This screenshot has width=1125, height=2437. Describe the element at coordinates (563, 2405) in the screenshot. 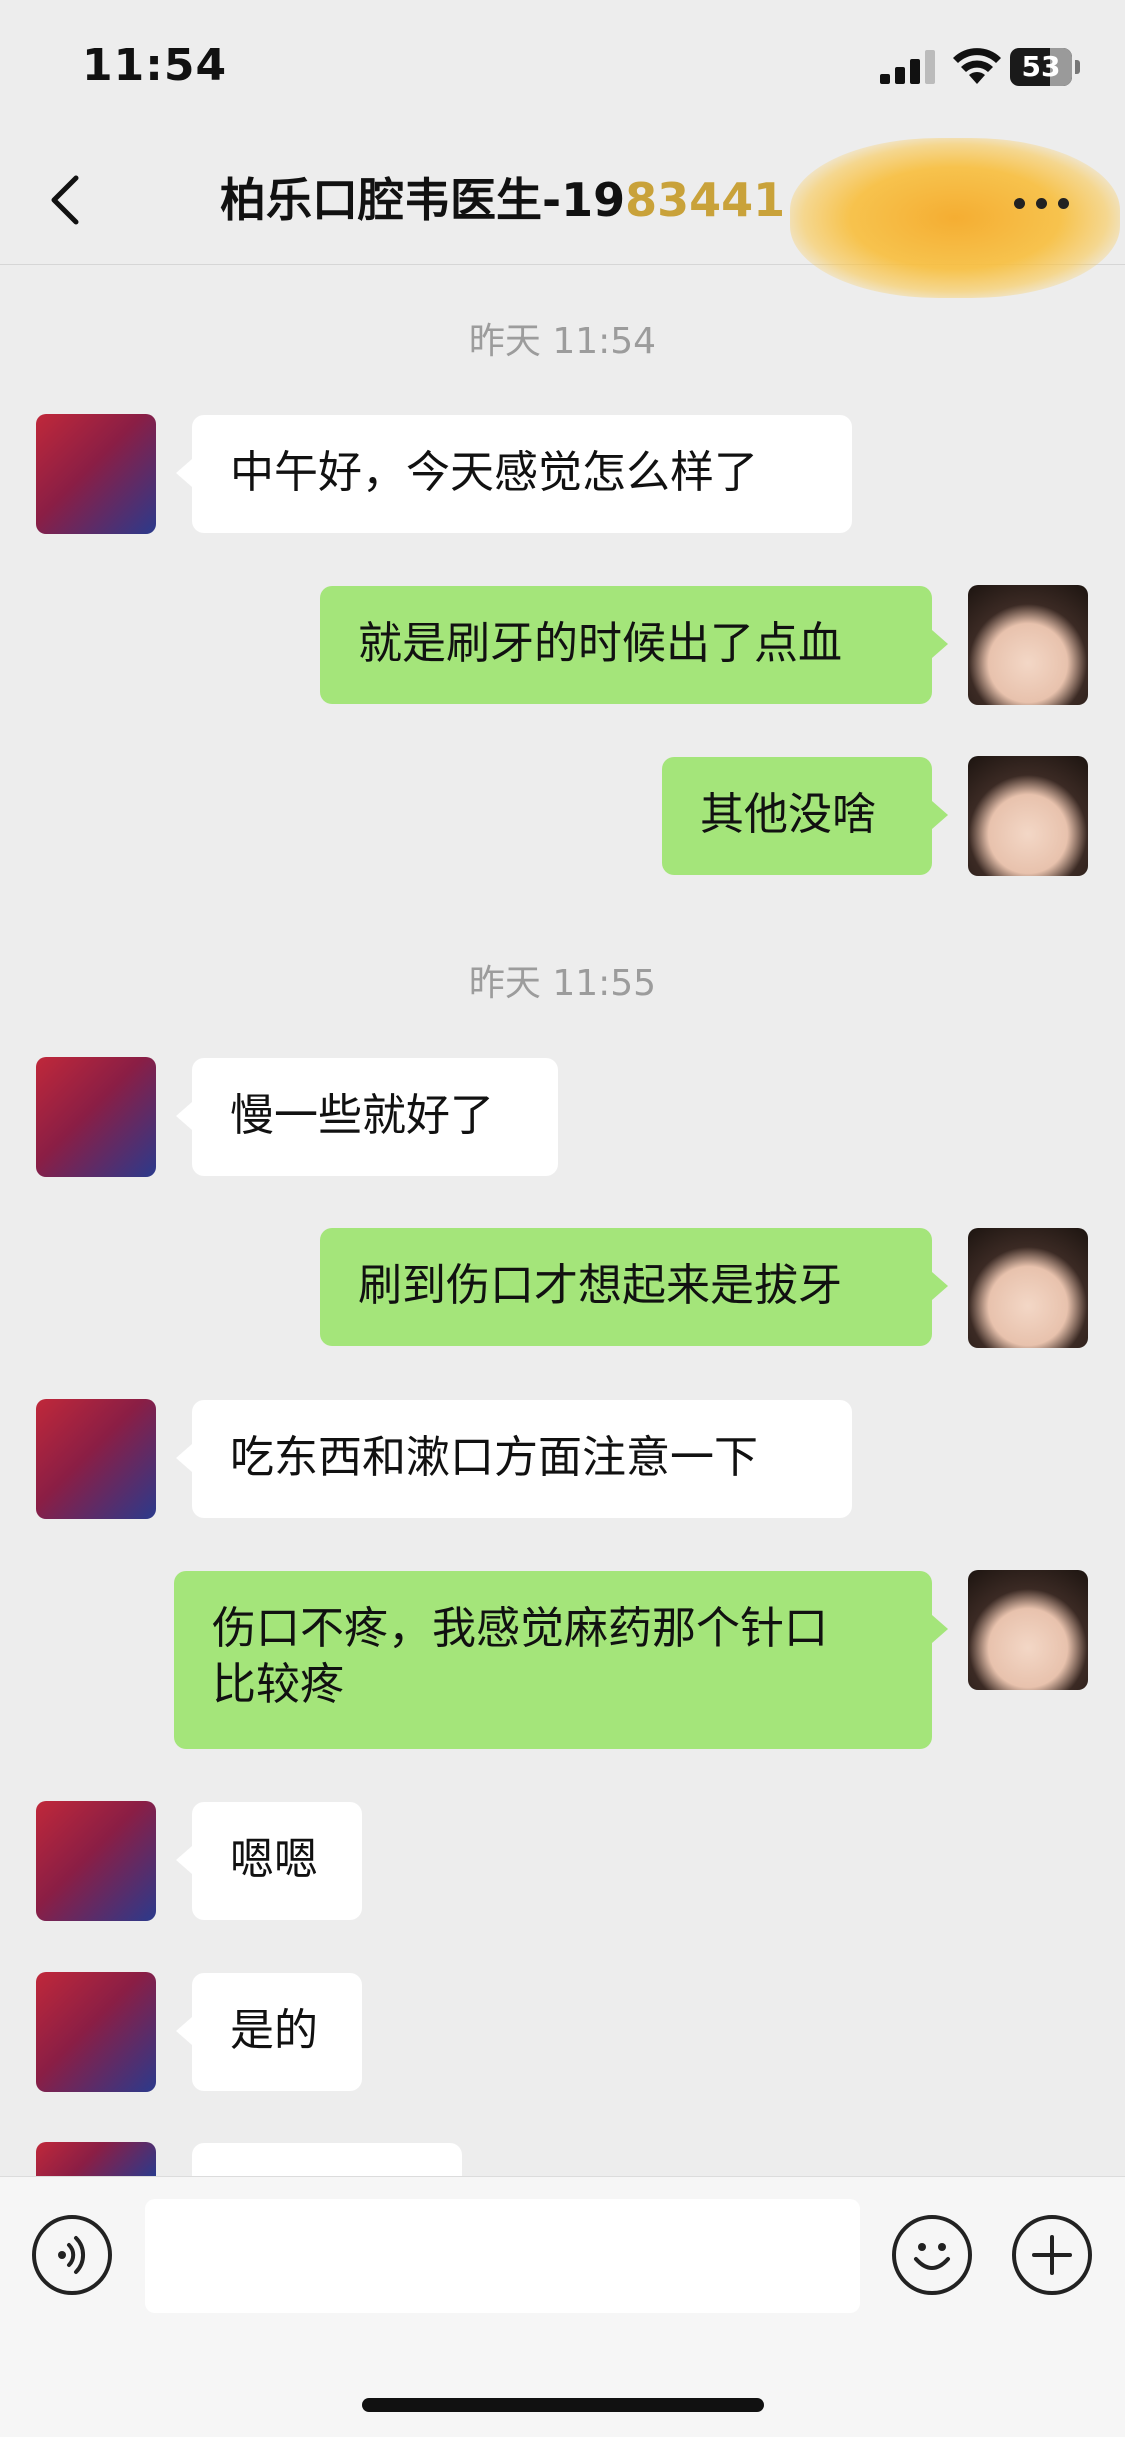

I see `home-indicator` at that location.